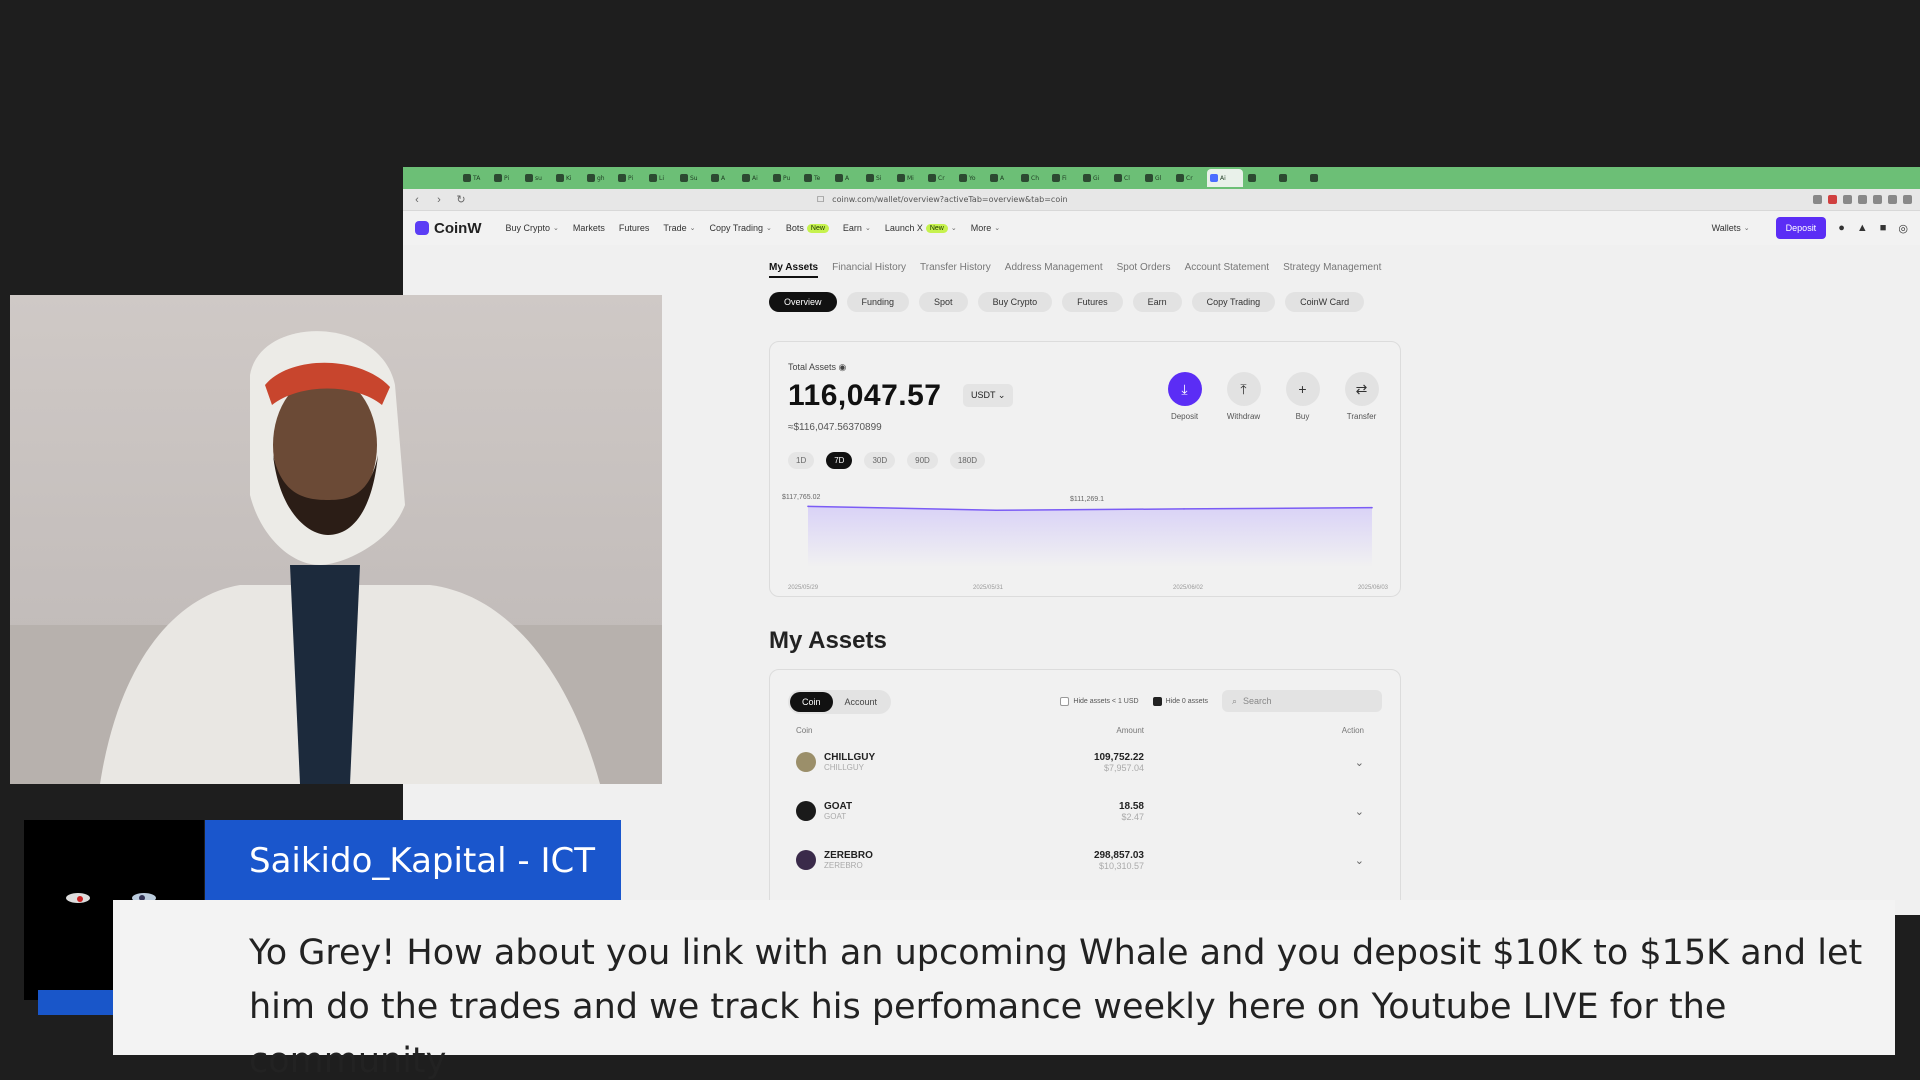 The width and height of the screenshot is (1920, 1080). What do you see at coordinates (1801, 228) in the screenshot?
I see `deposit-button: Deposit` at bounding box center [1801, 228].